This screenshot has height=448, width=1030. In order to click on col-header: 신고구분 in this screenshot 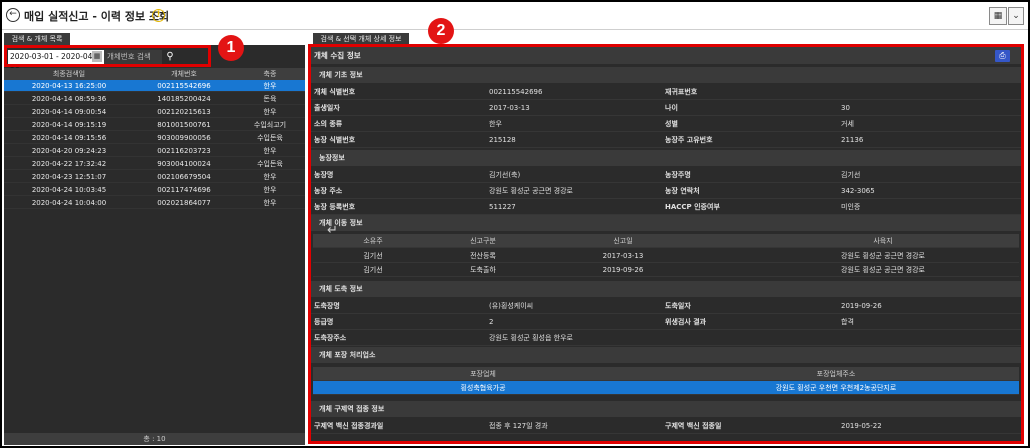, I will do `click(483, 241)`.